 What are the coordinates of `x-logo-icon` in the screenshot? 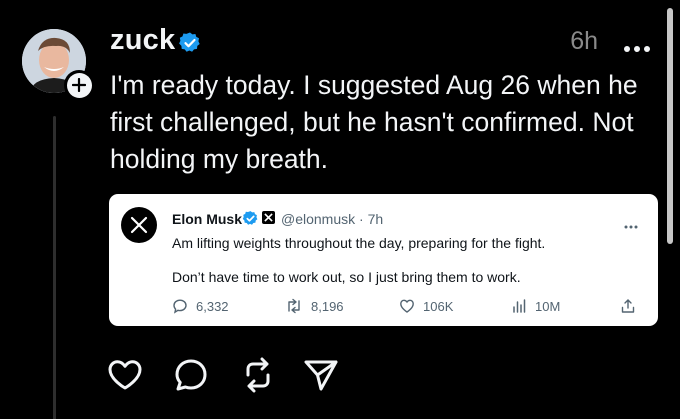 It's located at (139, 225).